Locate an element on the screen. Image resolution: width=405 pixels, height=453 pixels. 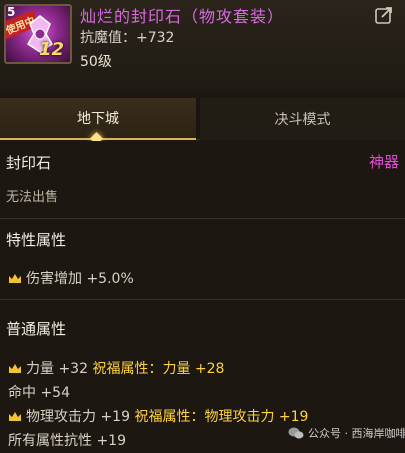
share-icon is located at coordinates (384, 15).